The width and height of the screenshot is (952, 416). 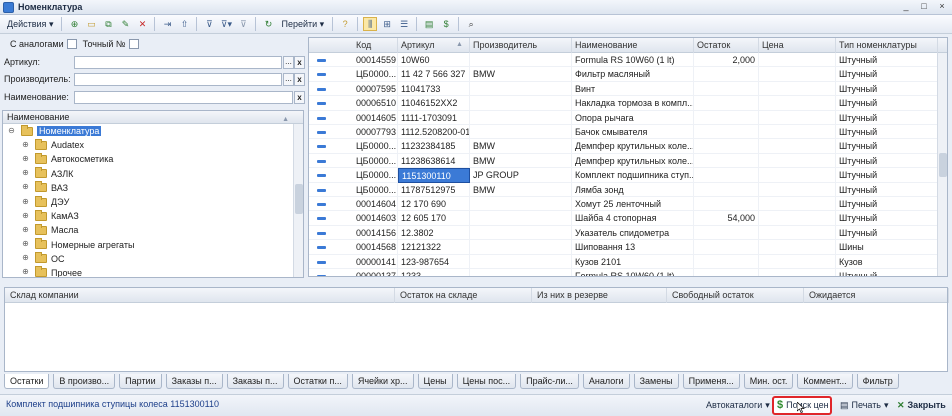 I want to click on column-header: Остаток, so click(x=726, y=45).